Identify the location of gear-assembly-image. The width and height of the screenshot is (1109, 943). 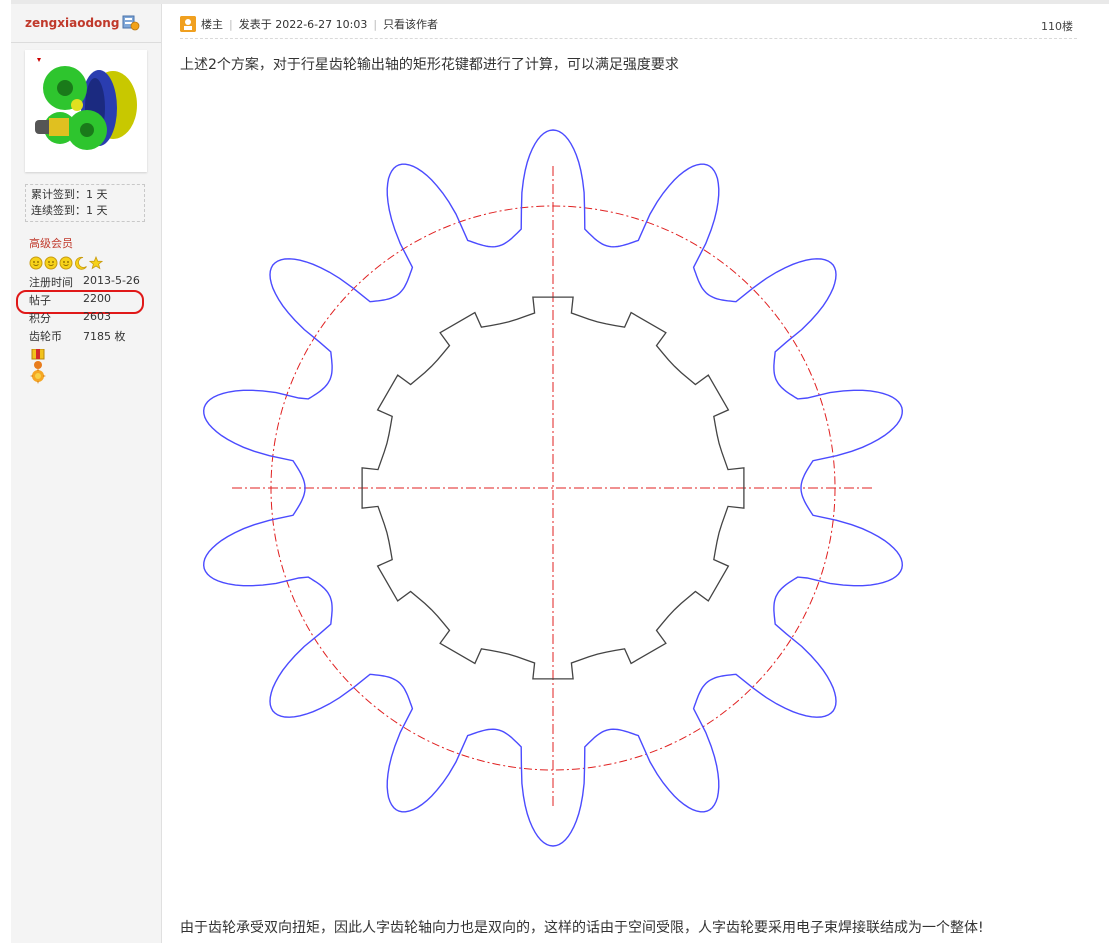
(86, 111).